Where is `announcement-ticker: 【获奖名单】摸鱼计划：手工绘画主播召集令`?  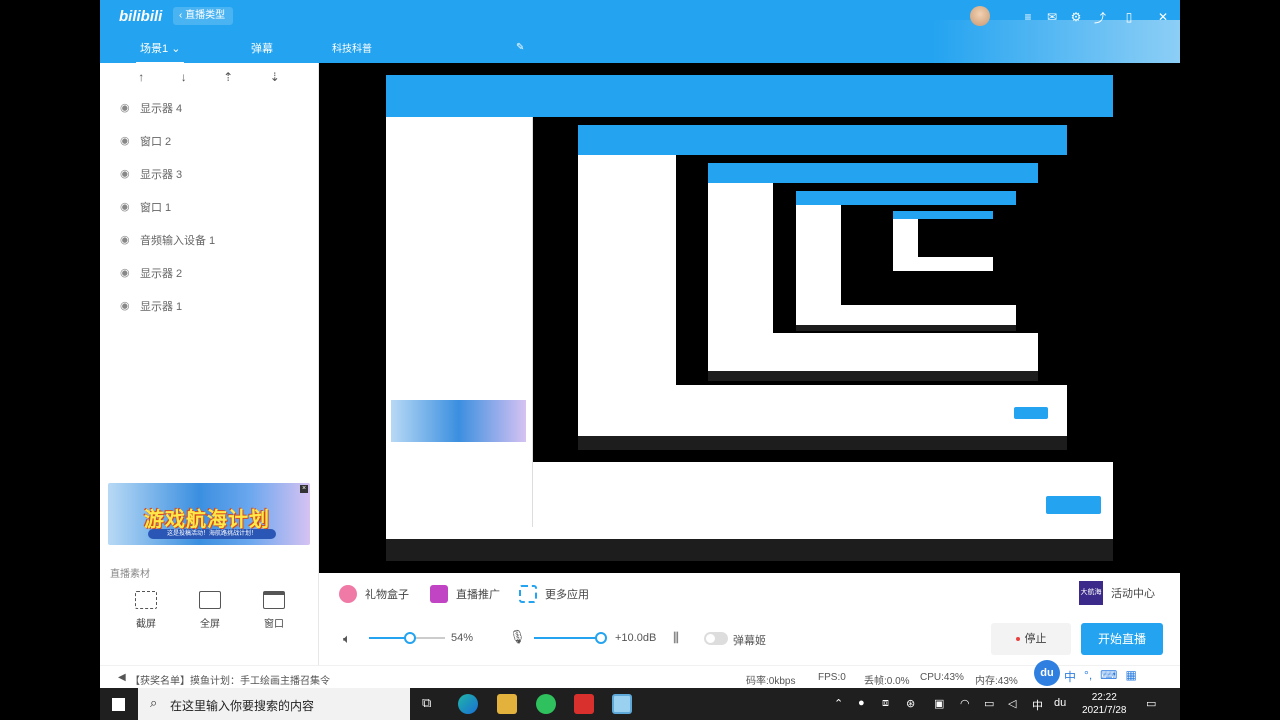
announcement-ticker: 【获奖名单】摸鱼计划：手工绘画主播召集令 is located at coordinates (230, 679).